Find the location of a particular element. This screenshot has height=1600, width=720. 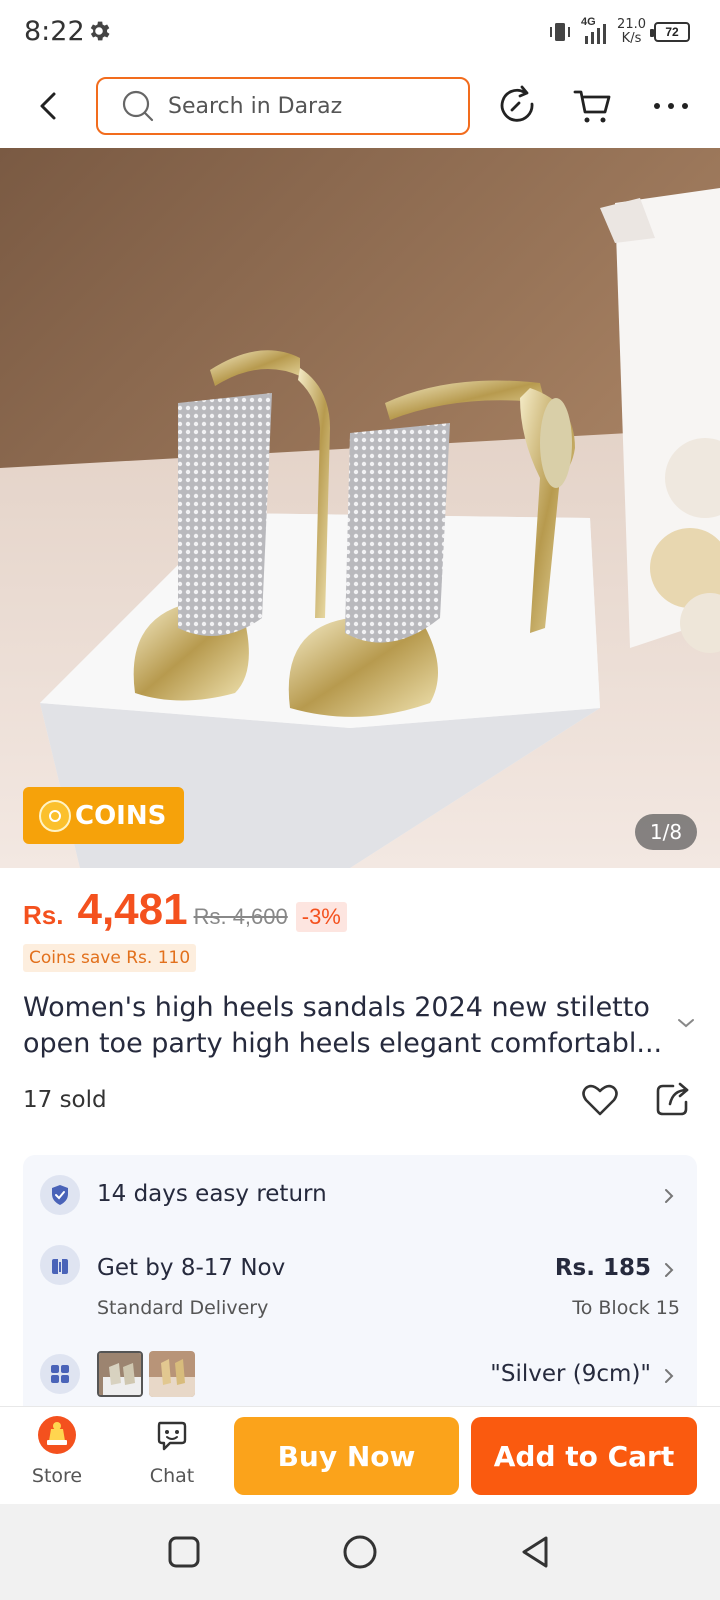

network-speed: 21.0 K/s is located at coordinates (631, 32).